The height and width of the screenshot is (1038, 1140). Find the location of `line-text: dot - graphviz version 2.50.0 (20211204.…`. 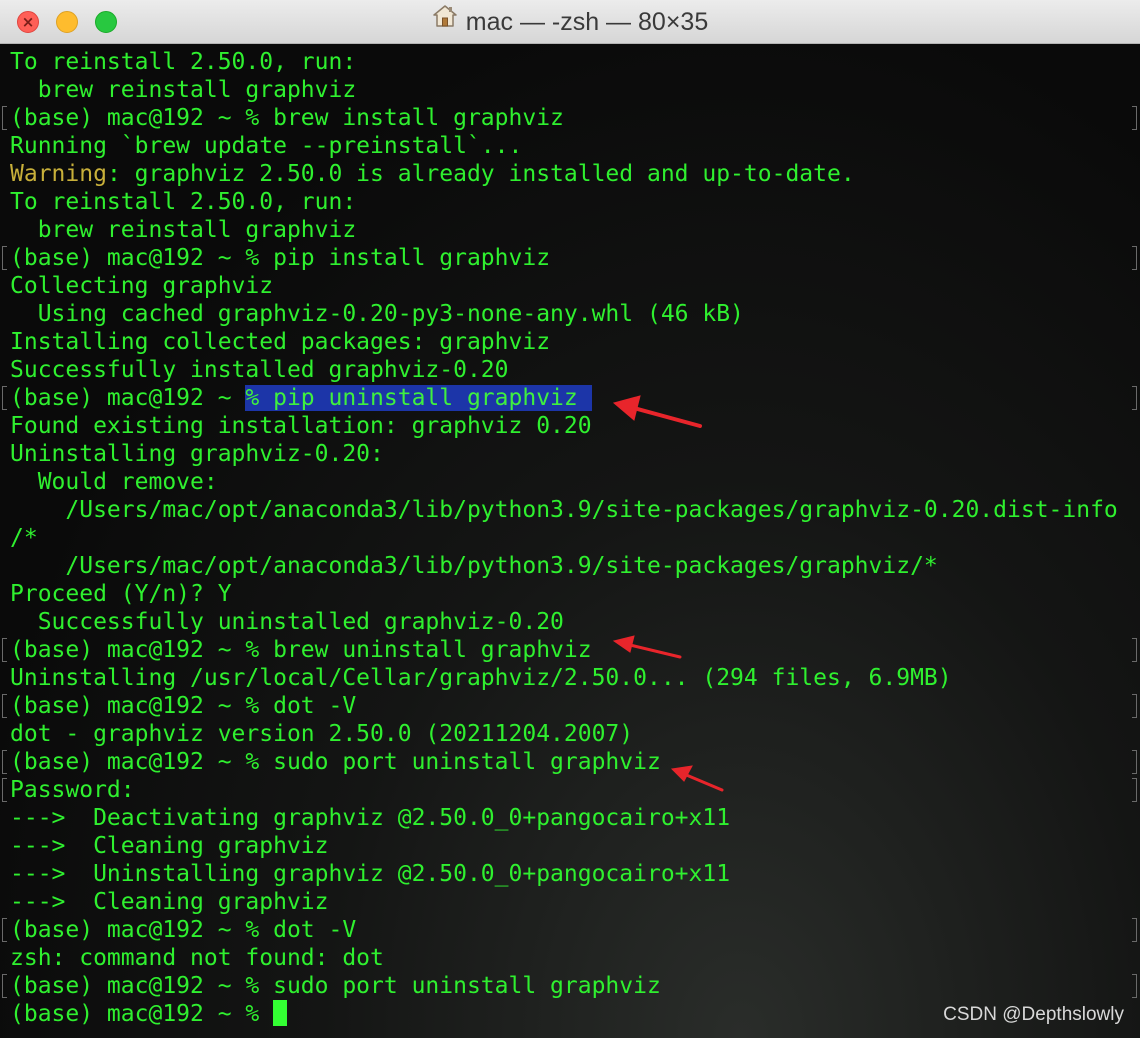

line-text: dot - graphviz version 2.50.0 (20211204.… is located at coordinates (322, 734).